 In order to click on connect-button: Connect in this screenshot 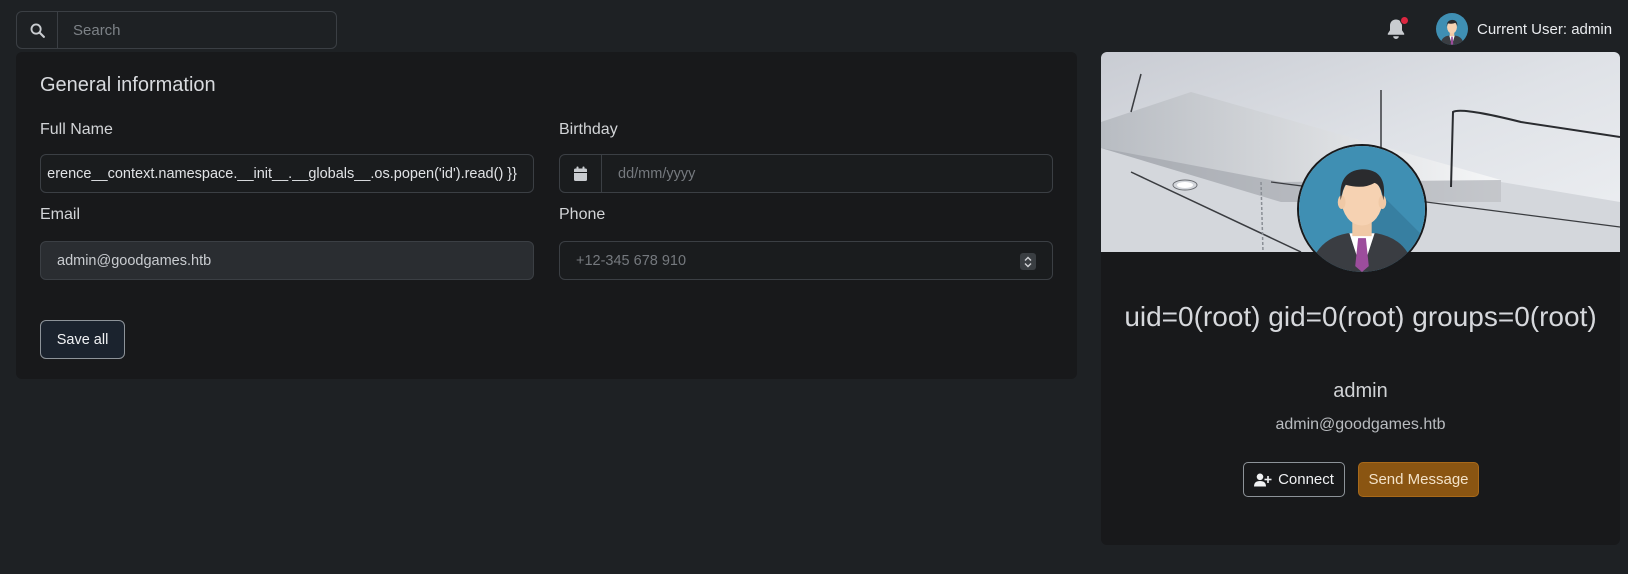, I will do `click(1294, 479)`.